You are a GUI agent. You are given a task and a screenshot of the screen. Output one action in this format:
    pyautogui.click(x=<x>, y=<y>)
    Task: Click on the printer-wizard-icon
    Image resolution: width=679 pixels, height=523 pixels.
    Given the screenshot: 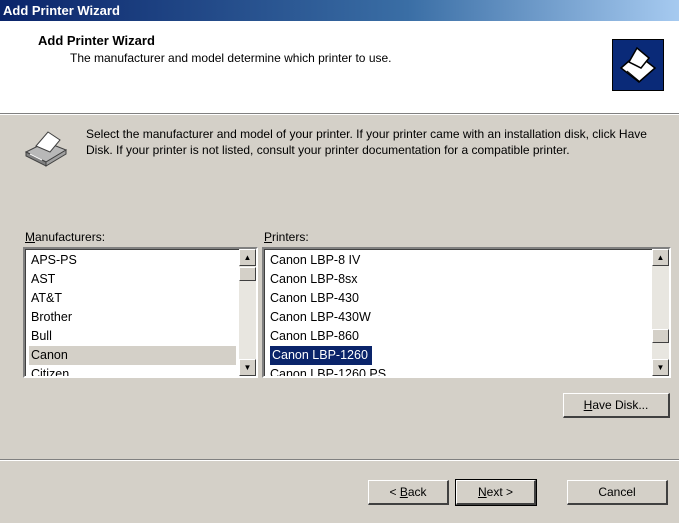 What is the action you would take?
    pyautogui.click(x=638, y=65)
    